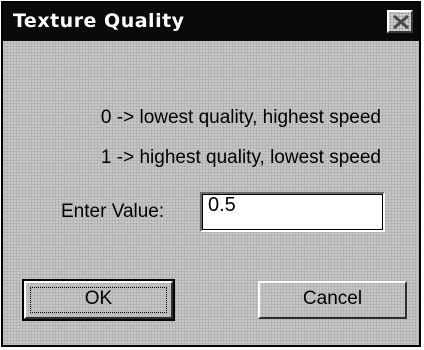  I want to click on title-bar: Texture Quality, so click(211, 22).